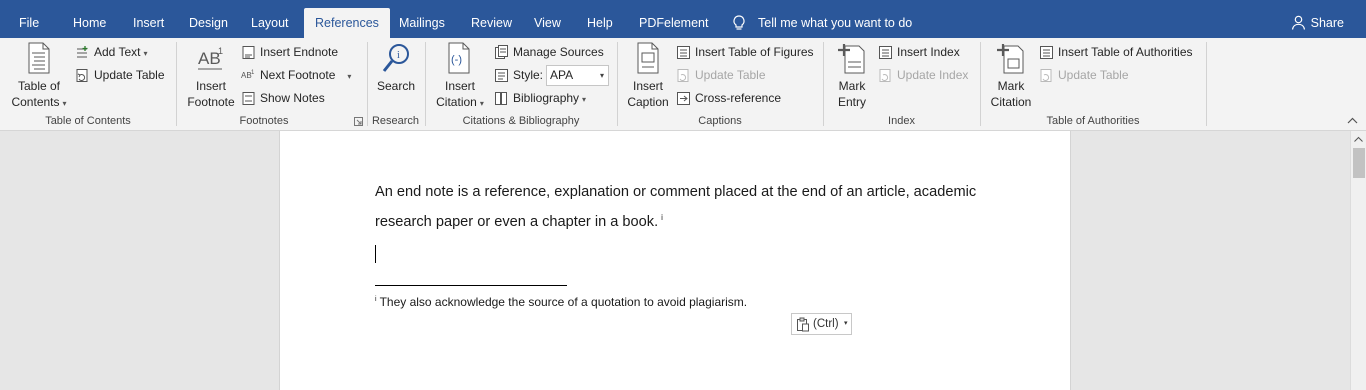 This screenshot has height=390, width=1366. What do you see at coordinates (39, 86) in the screenshot?
I see `toc-label-1: Table of` at bounding box center [39, 86].